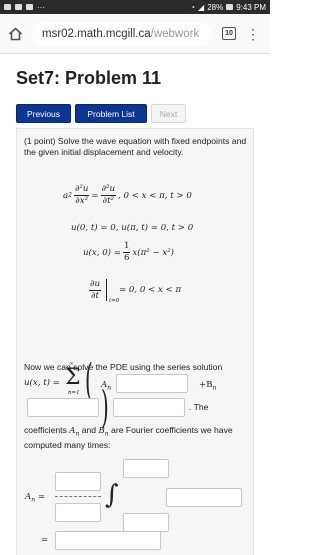 Image resolution: width=320 pixels, height=555 pixels. Describe the element at coordinates (96, 33) in the screenshot. I see `url-domain: msr02.math.mcgill.ca` at that location.